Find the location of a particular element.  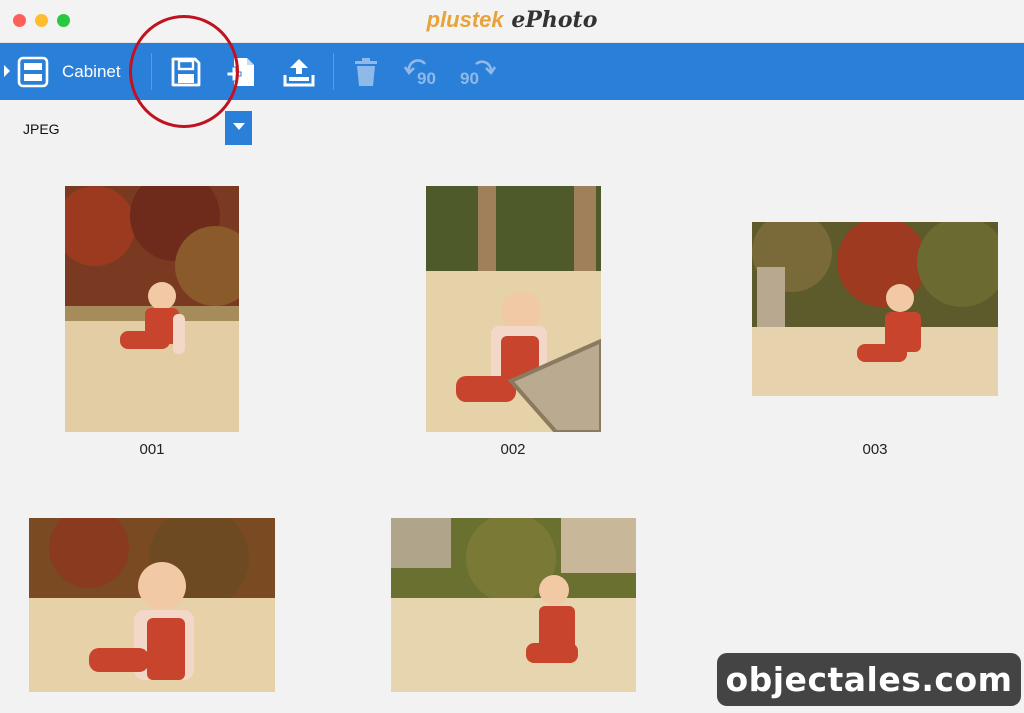

app-title-brand: plustek is located at coordinates (465, 19).